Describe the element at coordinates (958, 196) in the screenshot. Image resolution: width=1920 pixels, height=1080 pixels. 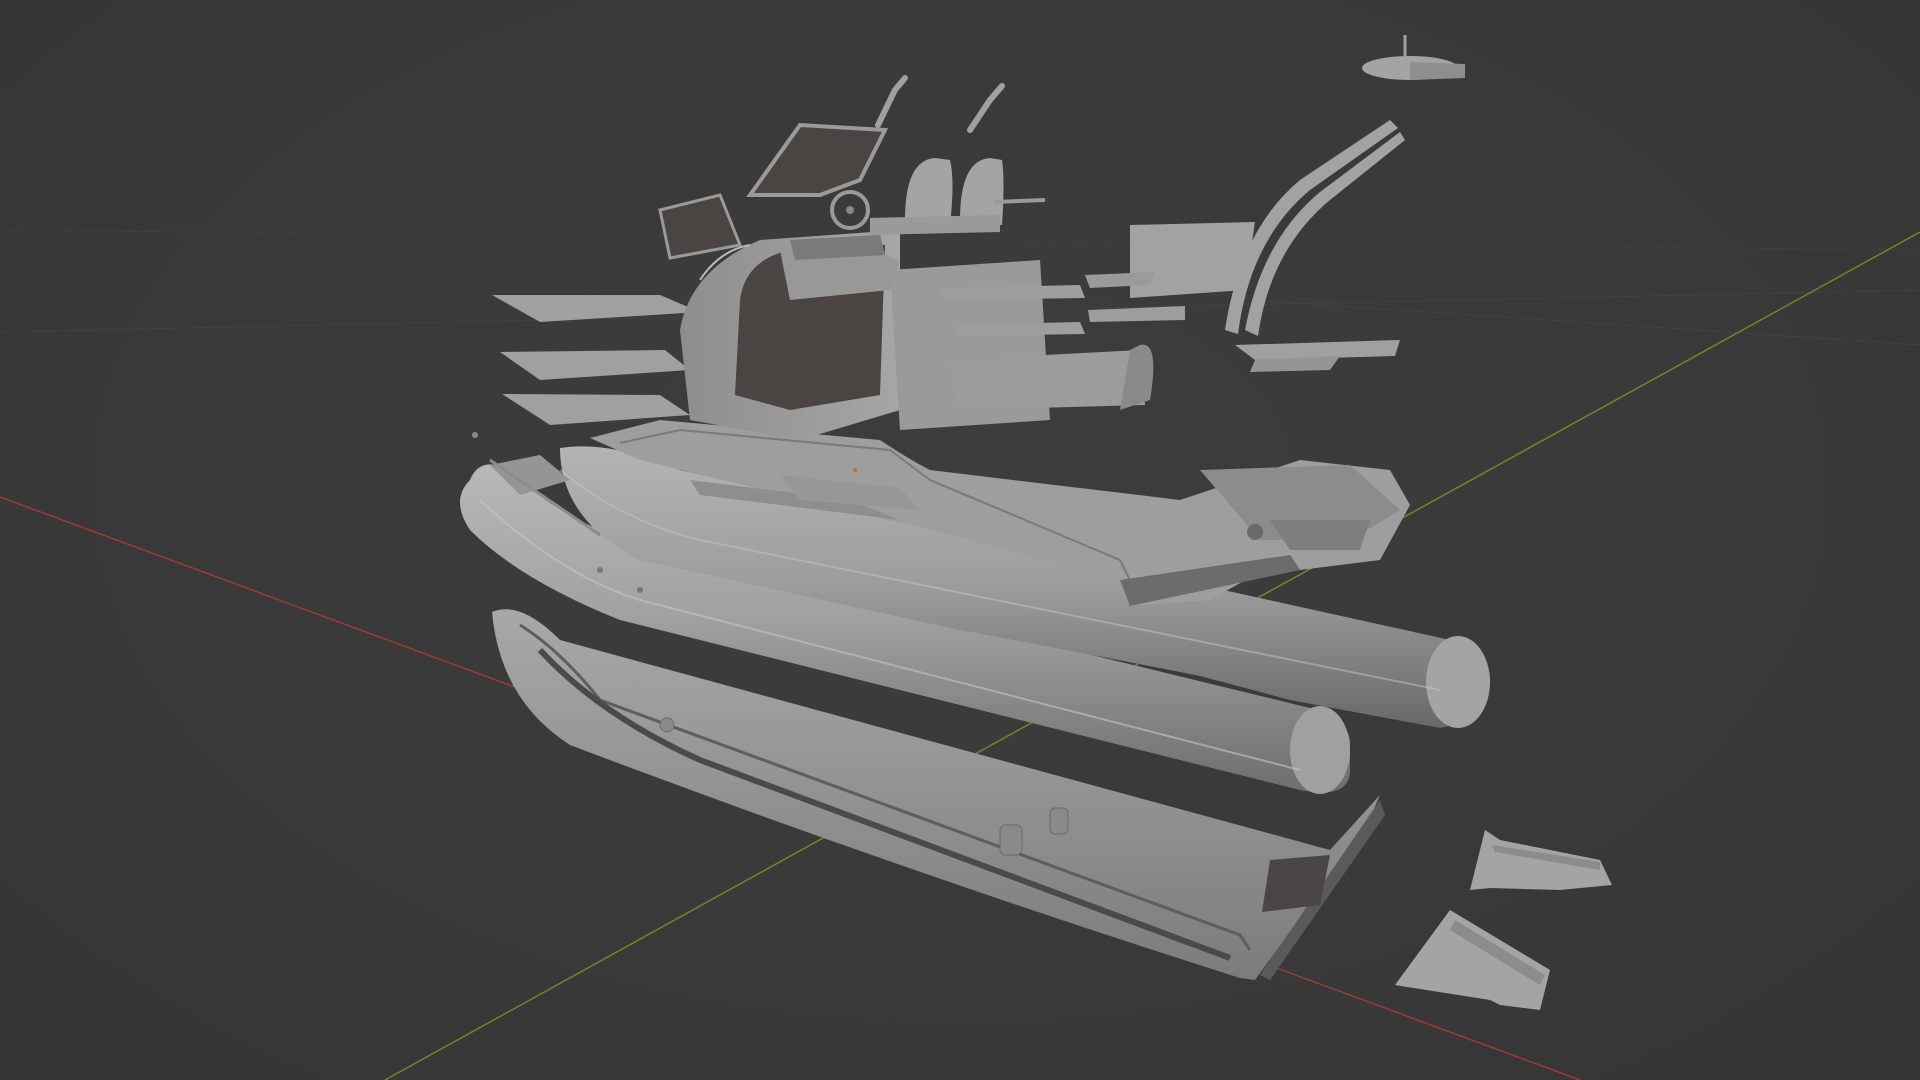
I see `helm-seats` at that location.